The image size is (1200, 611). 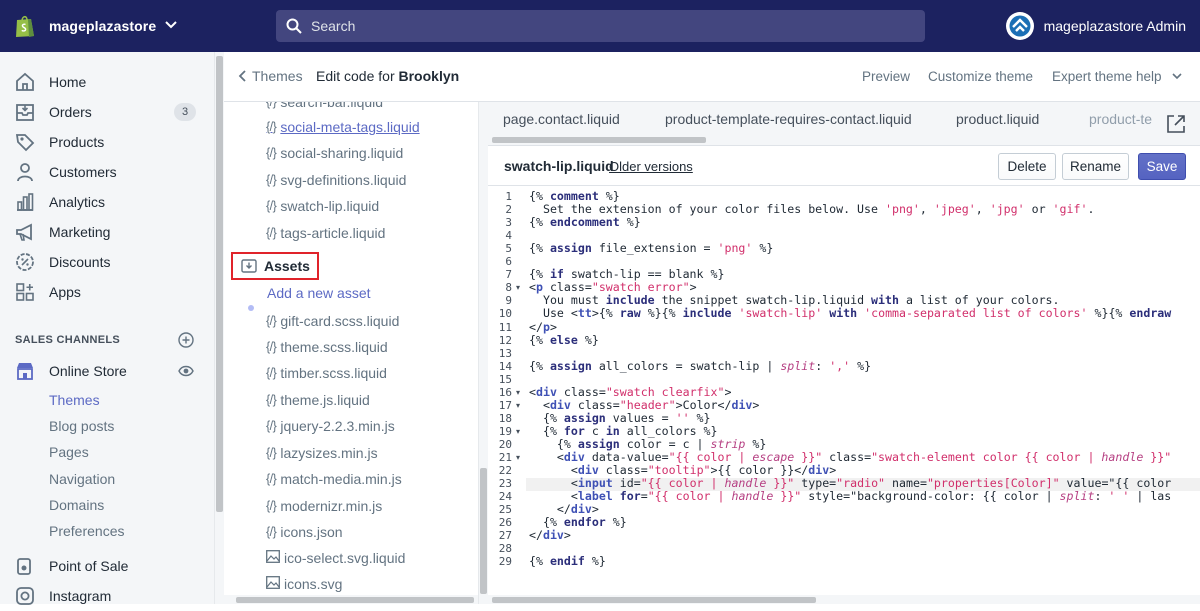 I want to click on tab-product-template: product-te, so click(x=1120, y=119).